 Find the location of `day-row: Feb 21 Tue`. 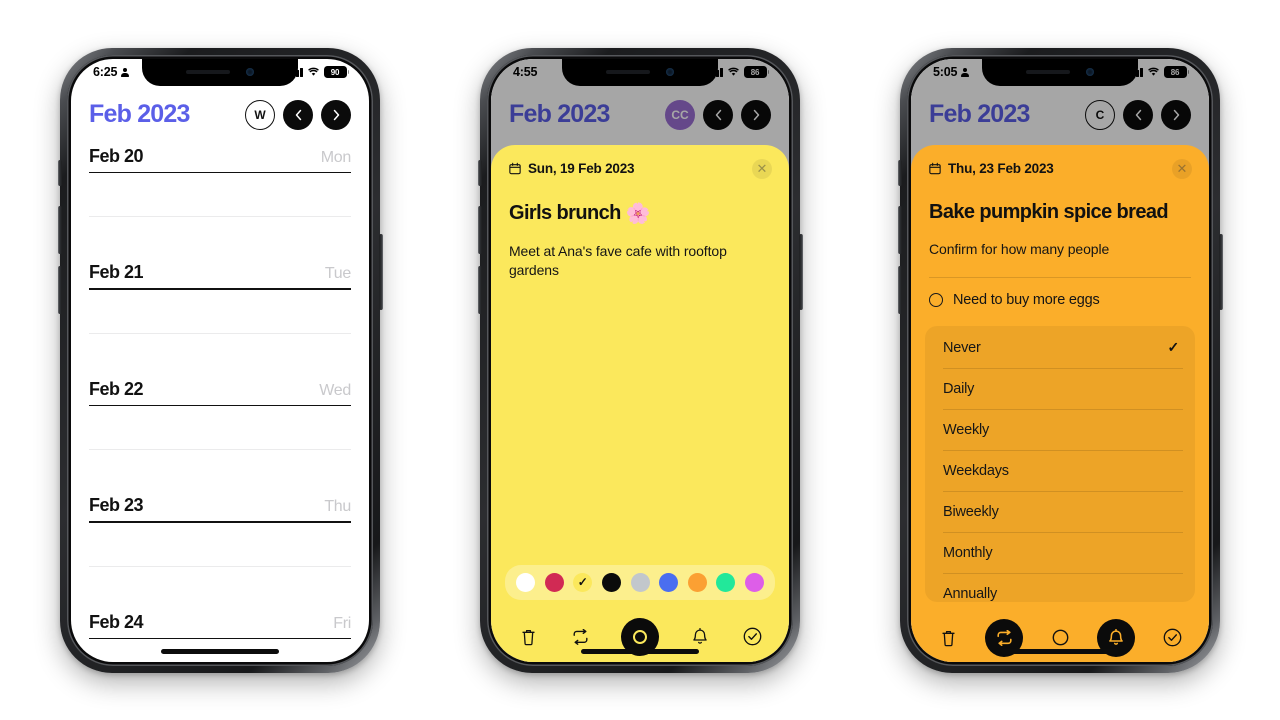

day-row: Feb 21 Tue is located at coordinates (220, 274).